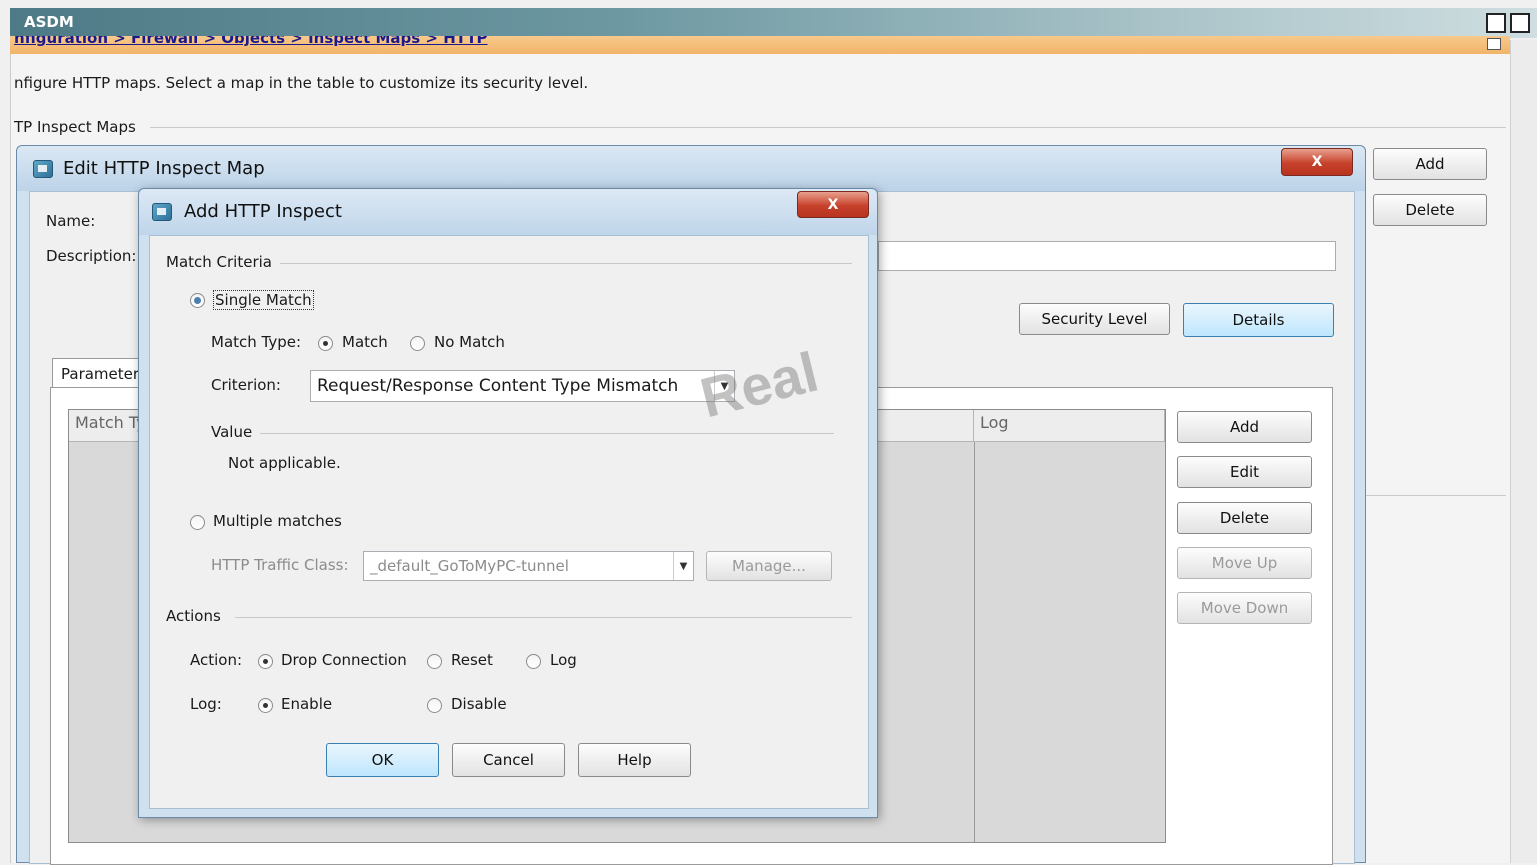 This screenshot has height=865, width=1537. What do you see at coordinates (277, 521) in the screenshot?
I see `multiple-matches-label: Multiple matches` at bounding box center [277, 521].